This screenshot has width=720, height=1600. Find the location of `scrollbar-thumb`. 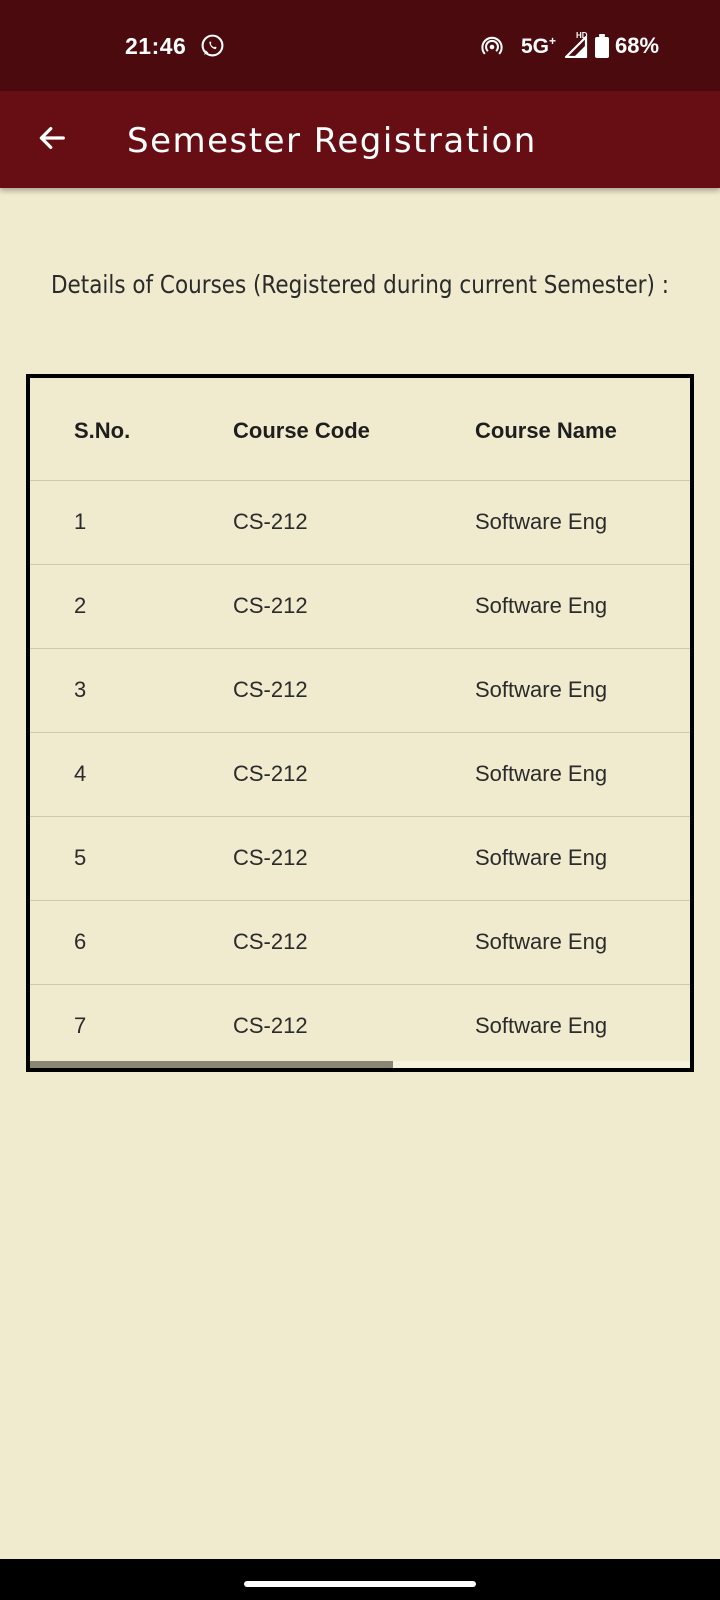

scrollbar-thumb is located at coordinates (211, 1064).